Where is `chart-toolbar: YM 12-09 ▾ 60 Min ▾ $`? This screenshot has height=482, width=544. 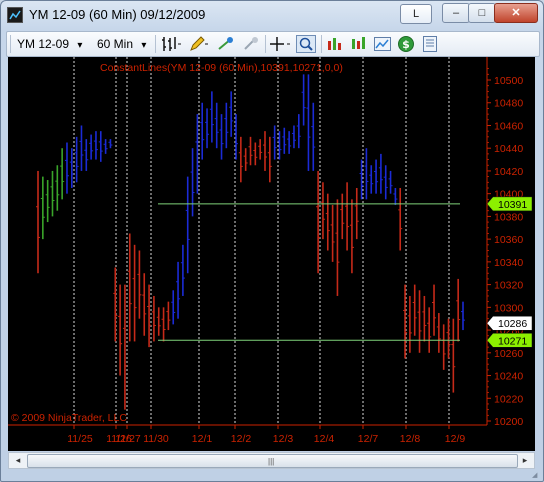 chart-toolbar: YM 12-09 ▾ 60 Min ▾ $ is located at coordinates (273, 44).